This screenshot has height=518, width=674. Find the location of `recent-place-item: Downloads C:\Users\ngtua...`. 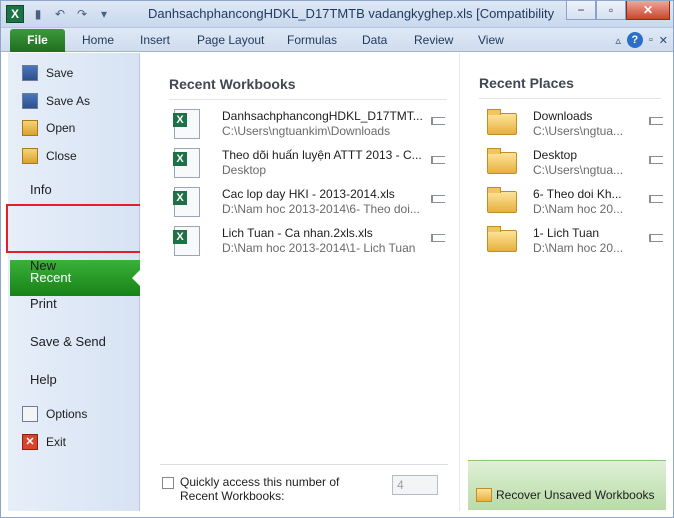

recent-place-item: Downloads C:\Users\ngtua... is located at coordinates (573, 125).